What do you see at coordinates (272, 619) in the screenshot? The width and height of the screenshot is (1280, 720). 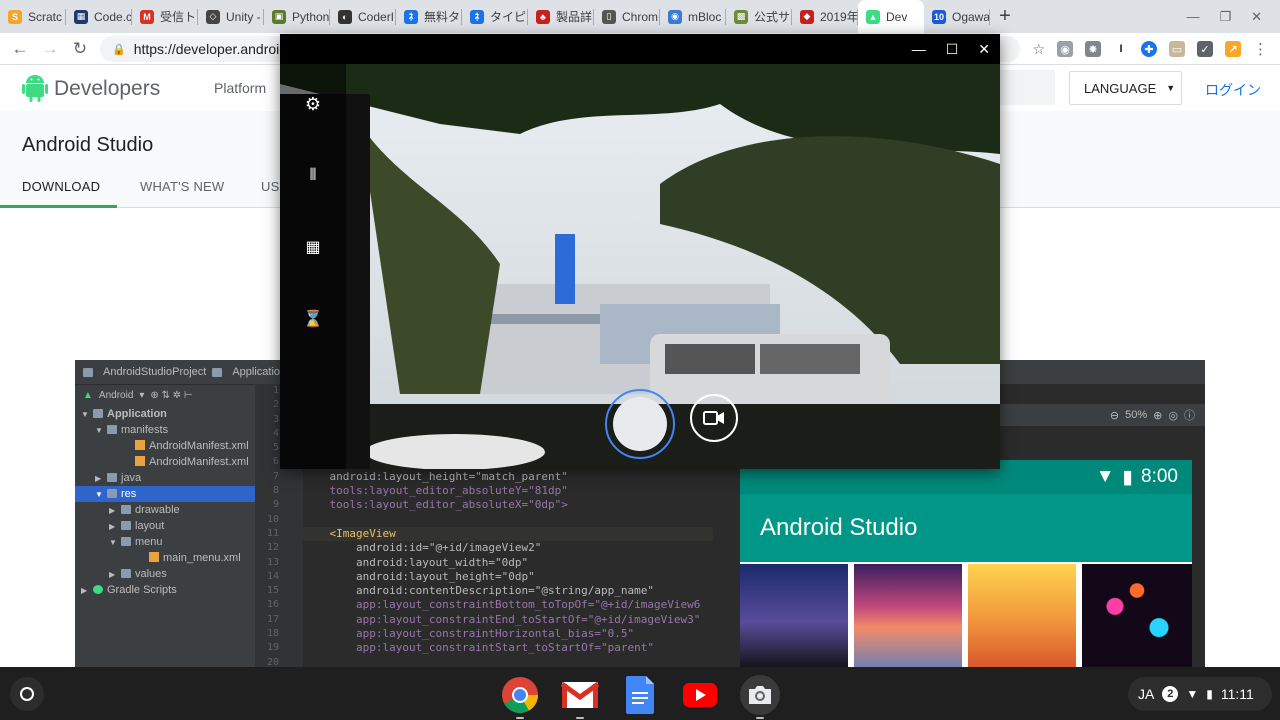 I see `line-number: 17` at bounding box center [272, 619].